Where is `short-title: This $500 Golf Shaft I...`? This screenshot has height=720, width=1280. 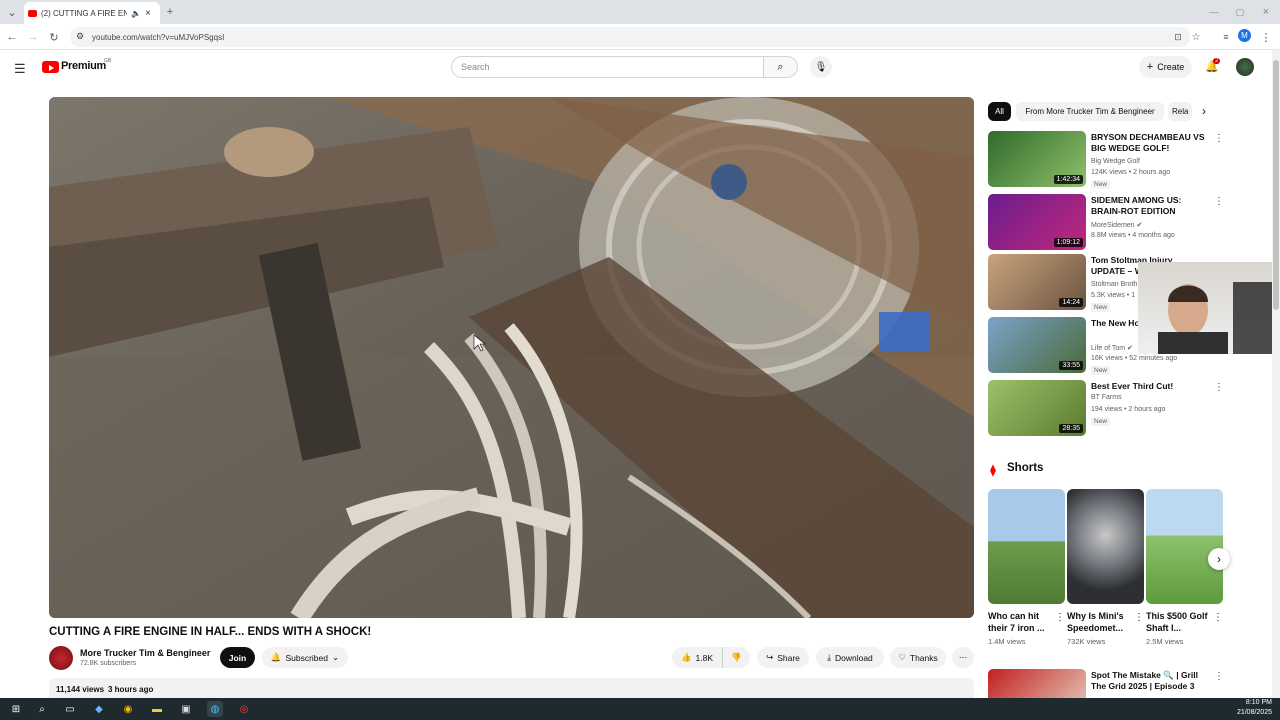
short-title: This $500 Golf Shaft I... is located at coordinates (1177, 622).